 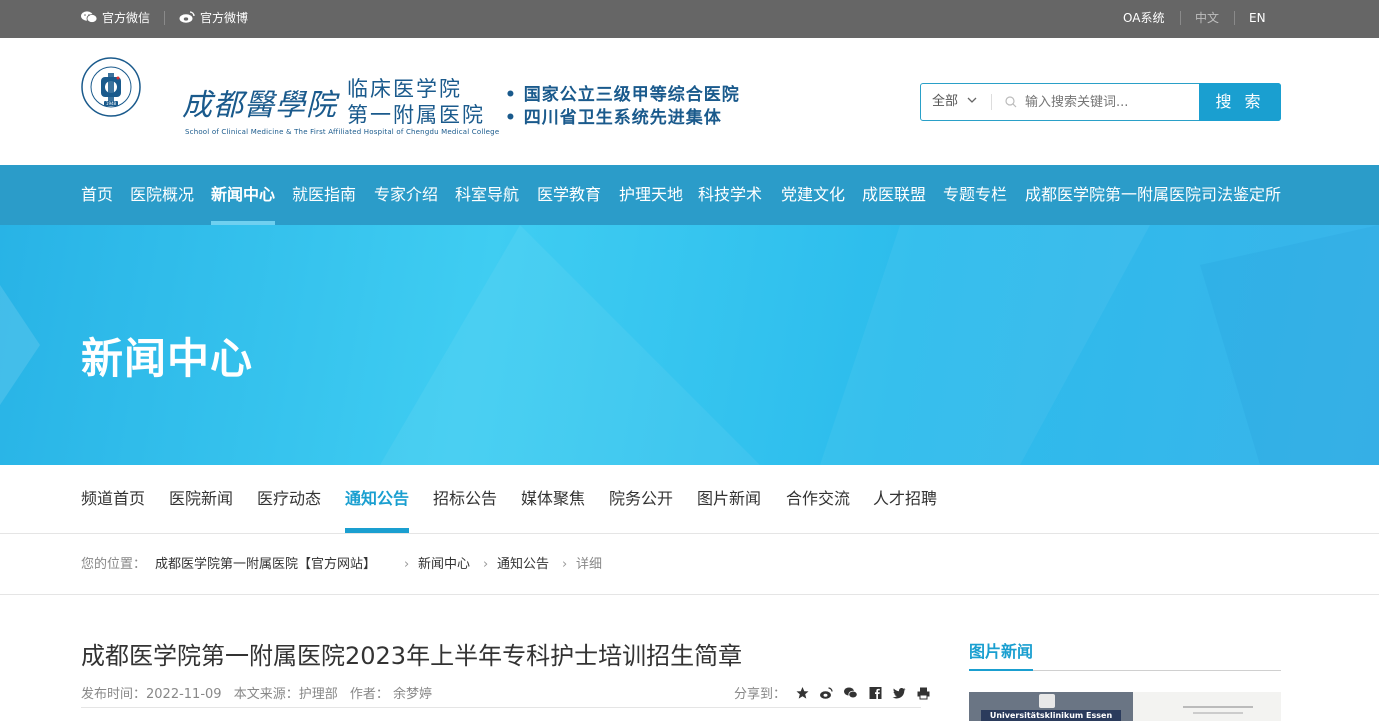 I want to click on search-scope-select: 全部, so click(x=954, y=102).